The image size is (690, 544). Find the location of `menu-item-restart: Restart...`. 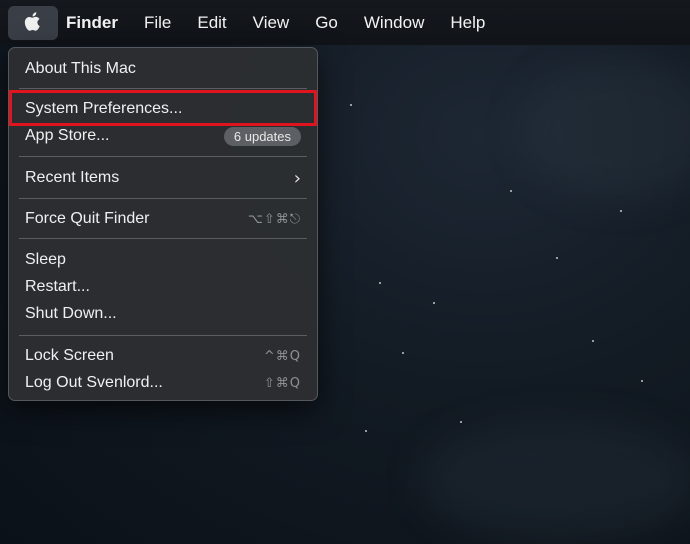

menu-item-restart: Restart... is located at coordinates (163, 287).